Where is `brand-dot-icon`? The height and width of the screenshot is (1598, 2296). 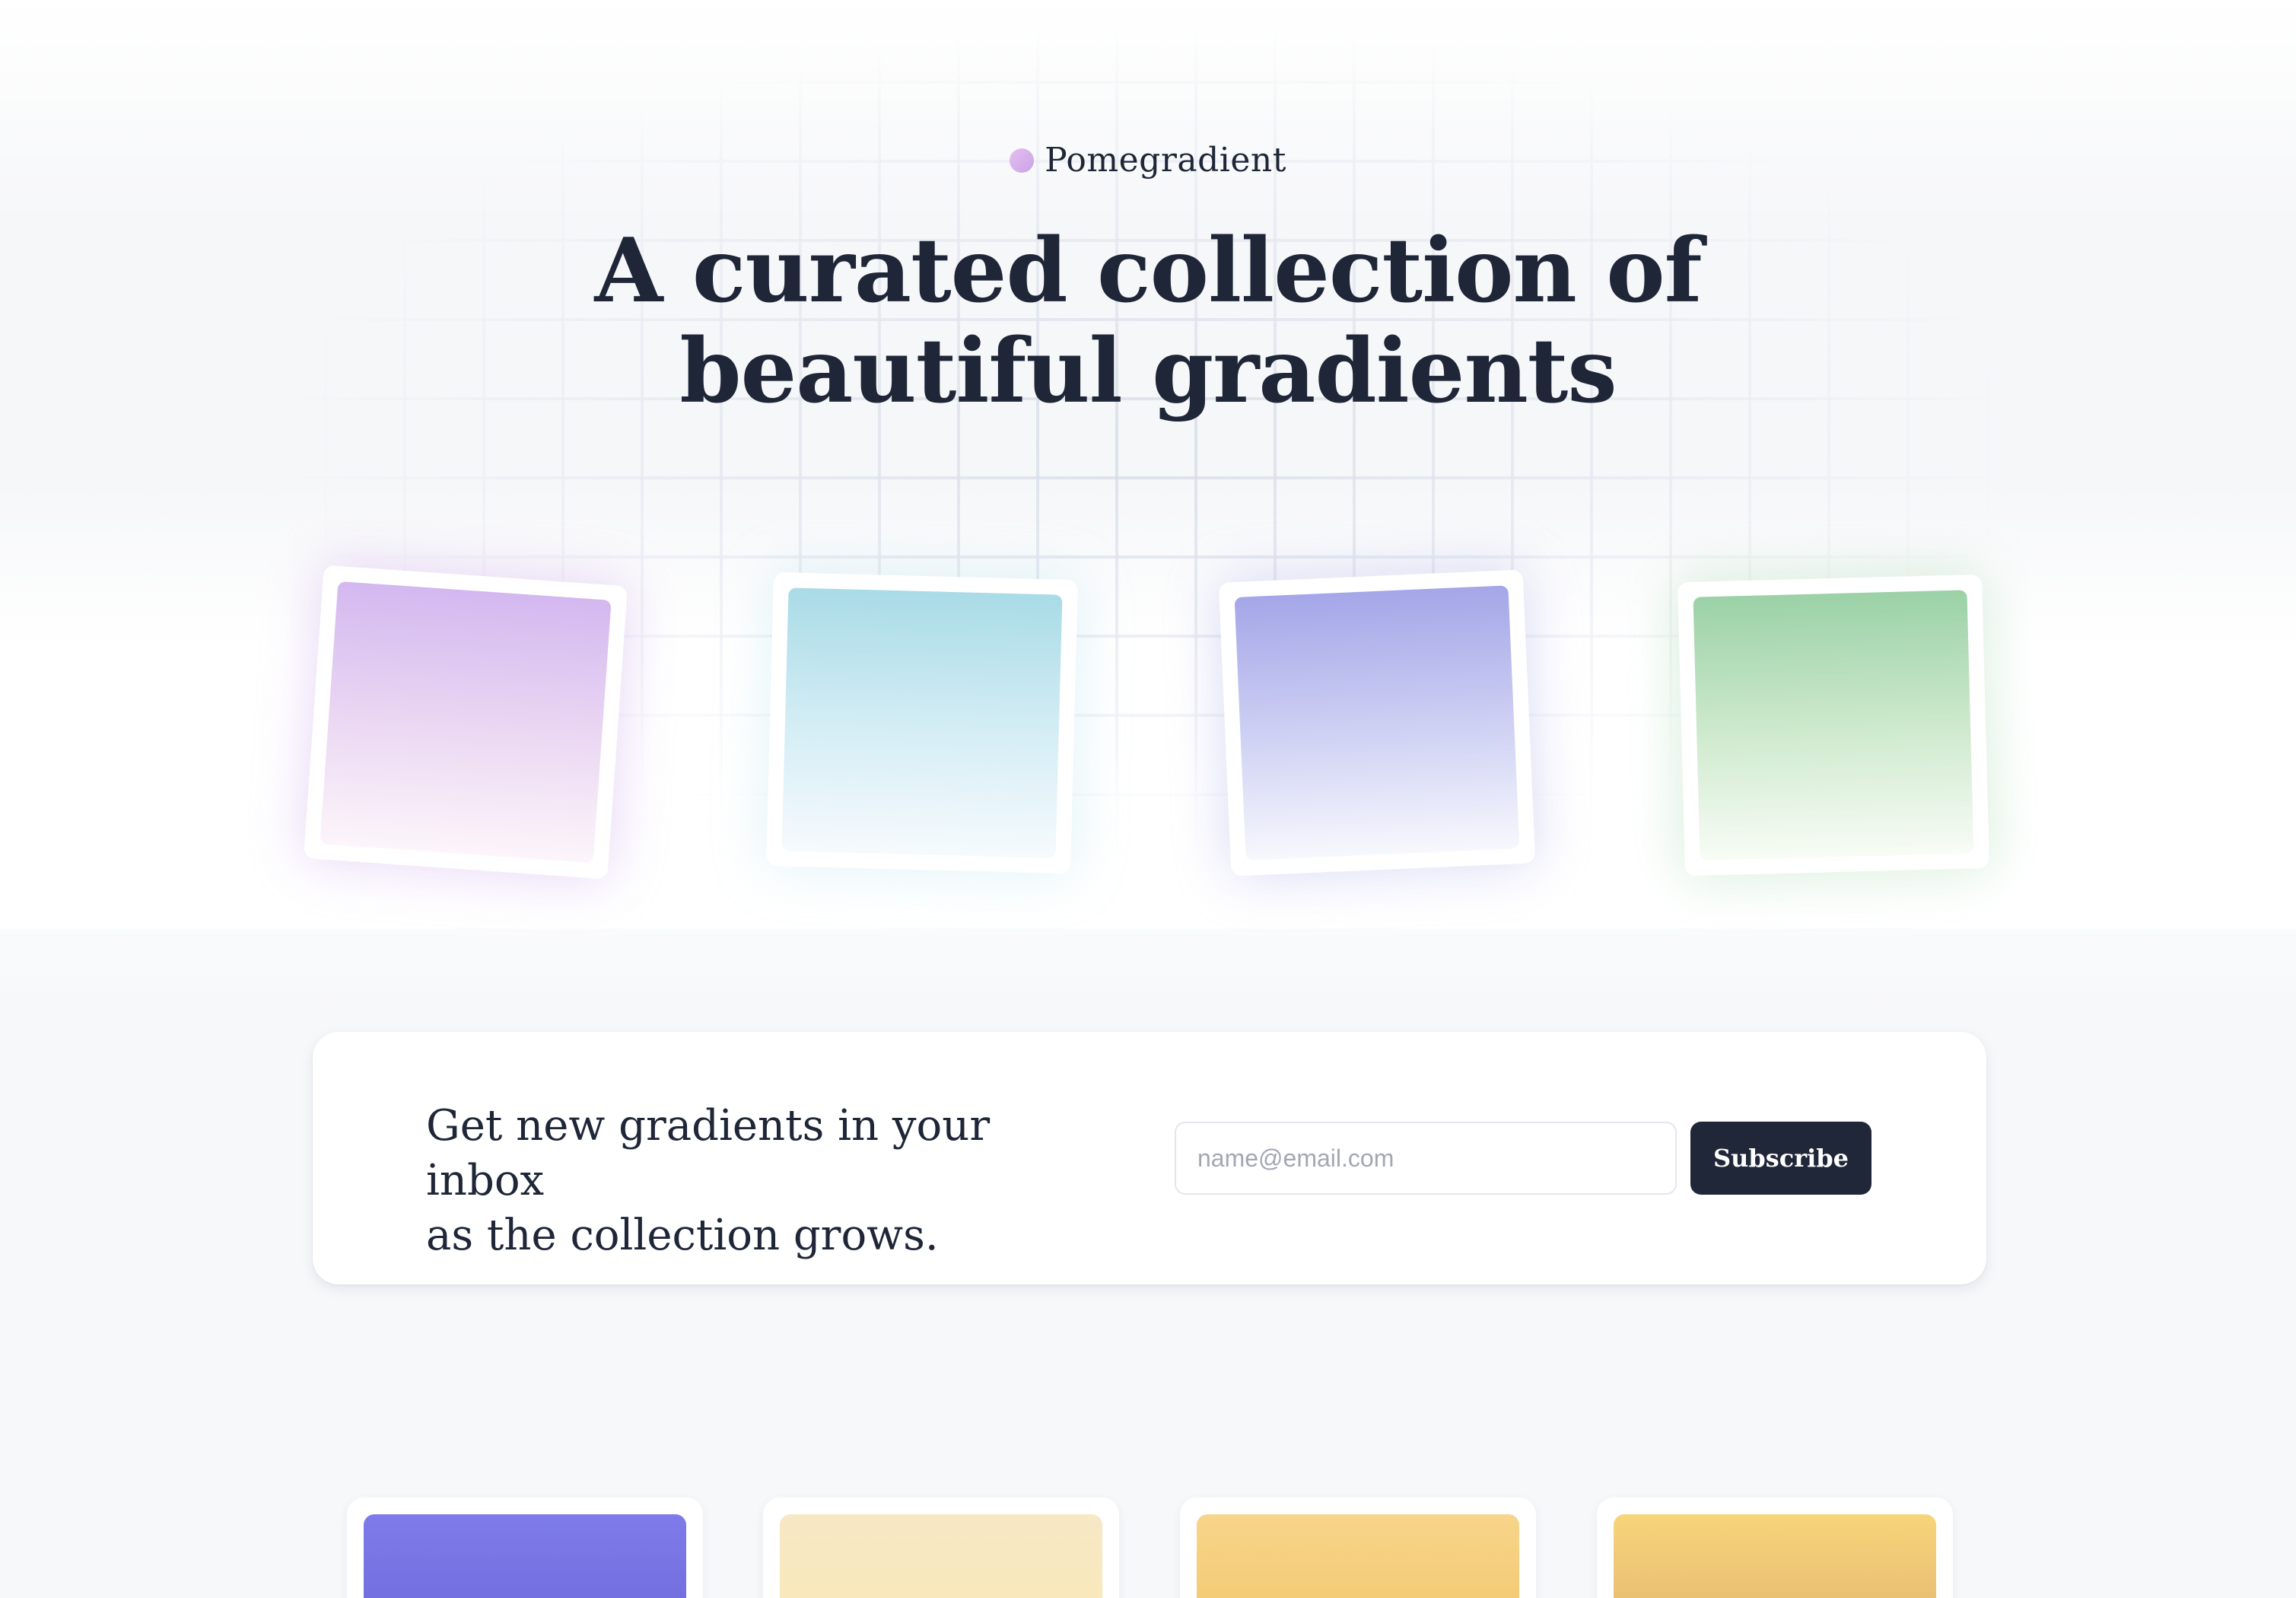 brand-dot-icon is located at coordinates (1022, 160).